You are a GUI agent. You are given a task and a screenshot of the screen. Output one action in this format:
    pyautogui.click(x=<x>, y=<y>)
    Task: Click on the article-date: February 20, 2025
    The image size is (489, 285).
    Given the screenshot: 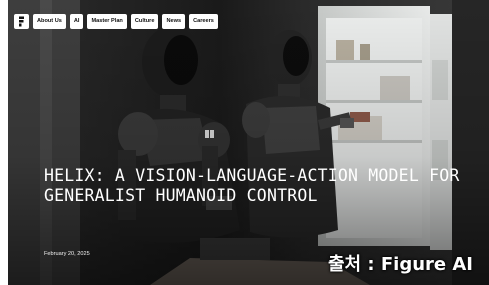 What is the action you would take?
    pyautogui.click(x=67, y=254)
    